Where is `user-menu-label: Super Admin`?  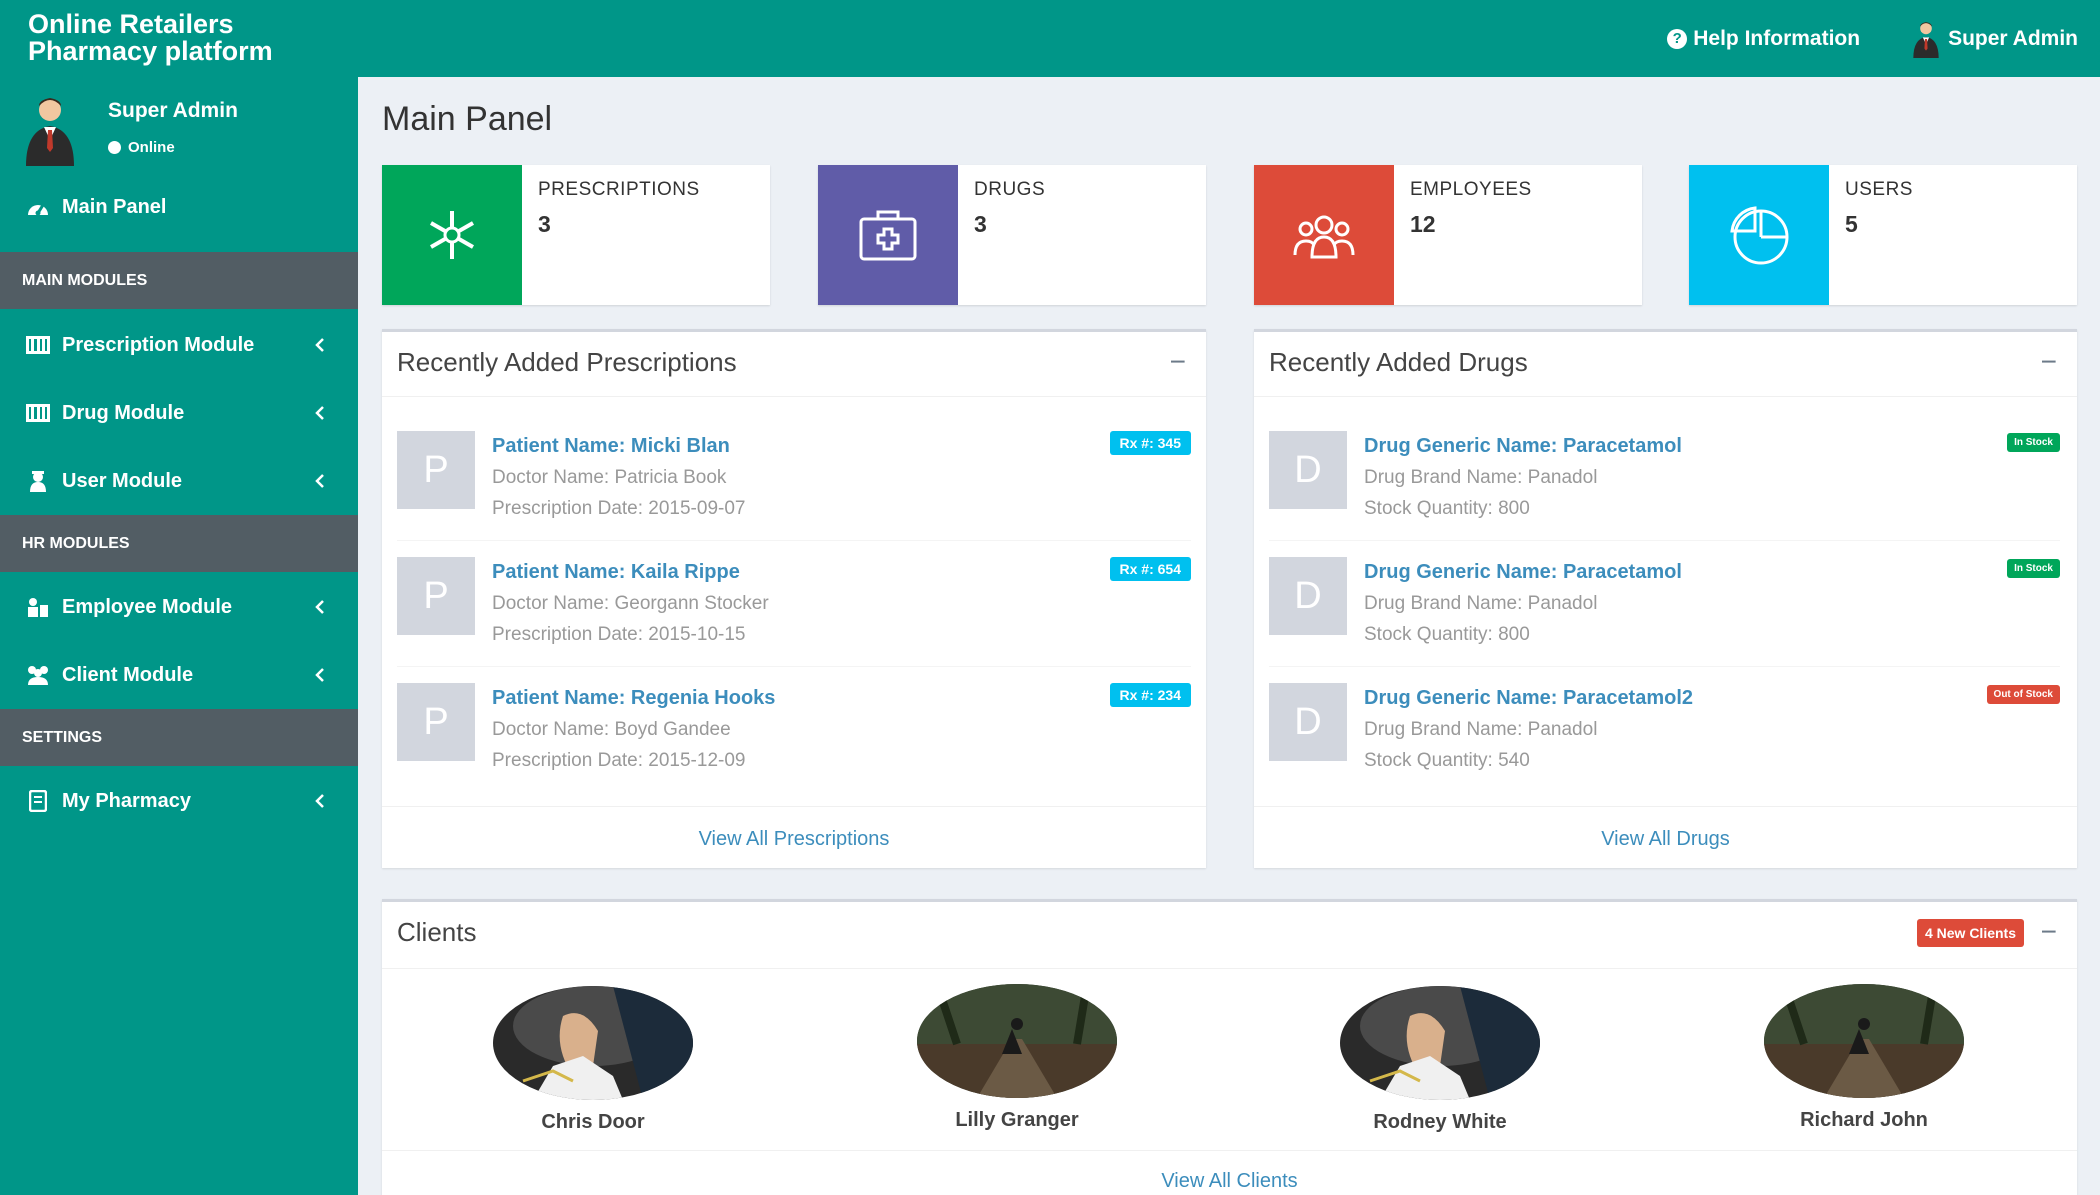
user-menu-label: Super Admin is located at coordinates (2013, 38).